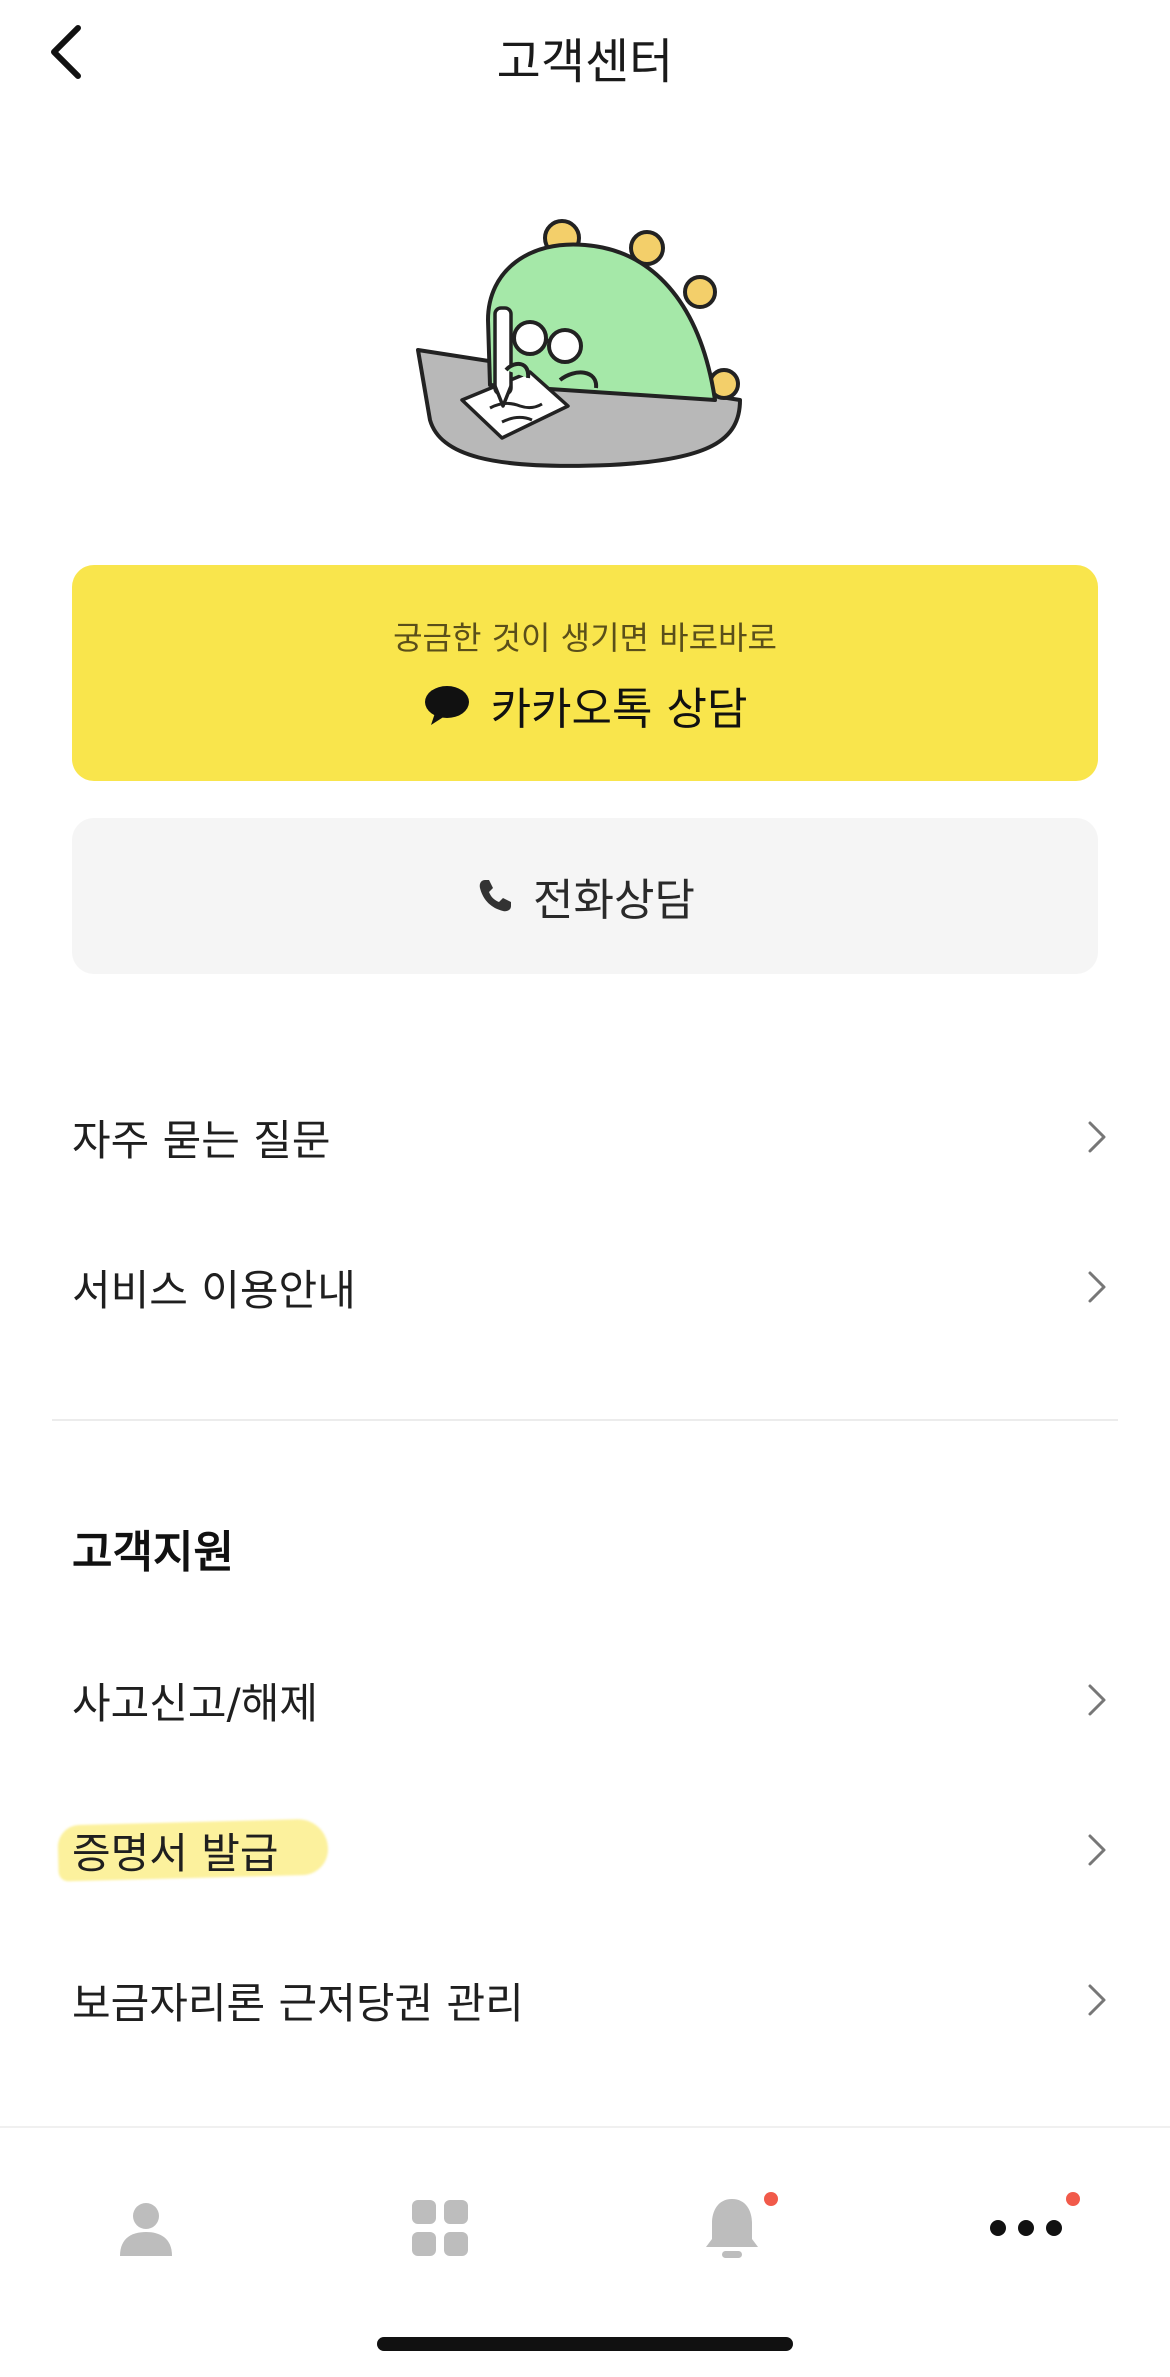 The image size is (1170, 2377). I want to click on person-icon, so click(146, 2229).